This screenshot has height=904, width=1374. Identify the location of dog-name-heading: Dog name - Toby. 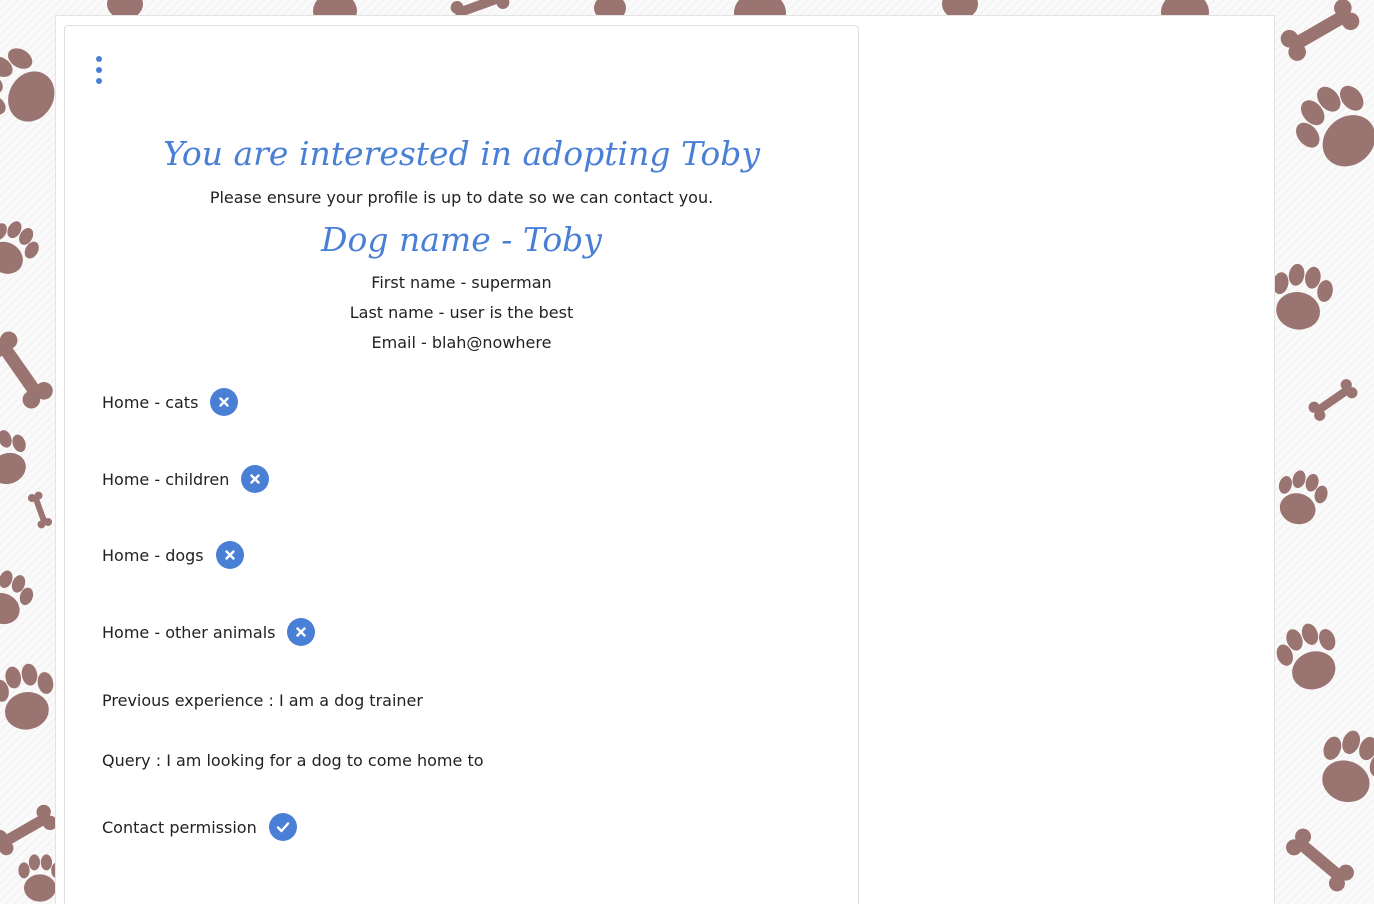
(461, 239).